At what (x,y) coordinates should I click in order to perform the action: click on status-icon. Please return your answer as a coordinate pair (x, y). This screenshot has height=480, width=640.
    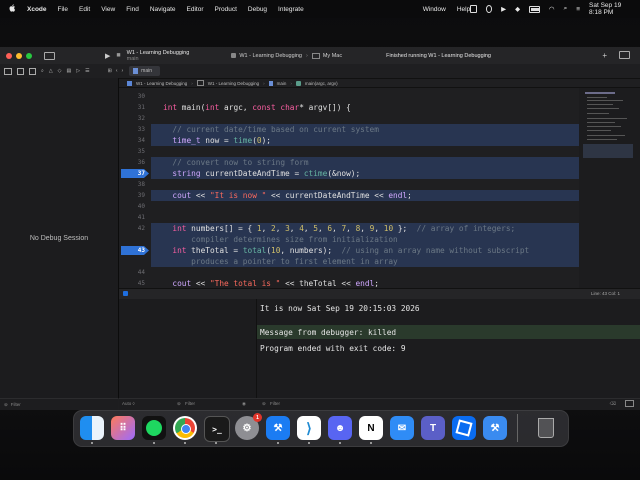
    Looking at the image, I should click on (473, 9).